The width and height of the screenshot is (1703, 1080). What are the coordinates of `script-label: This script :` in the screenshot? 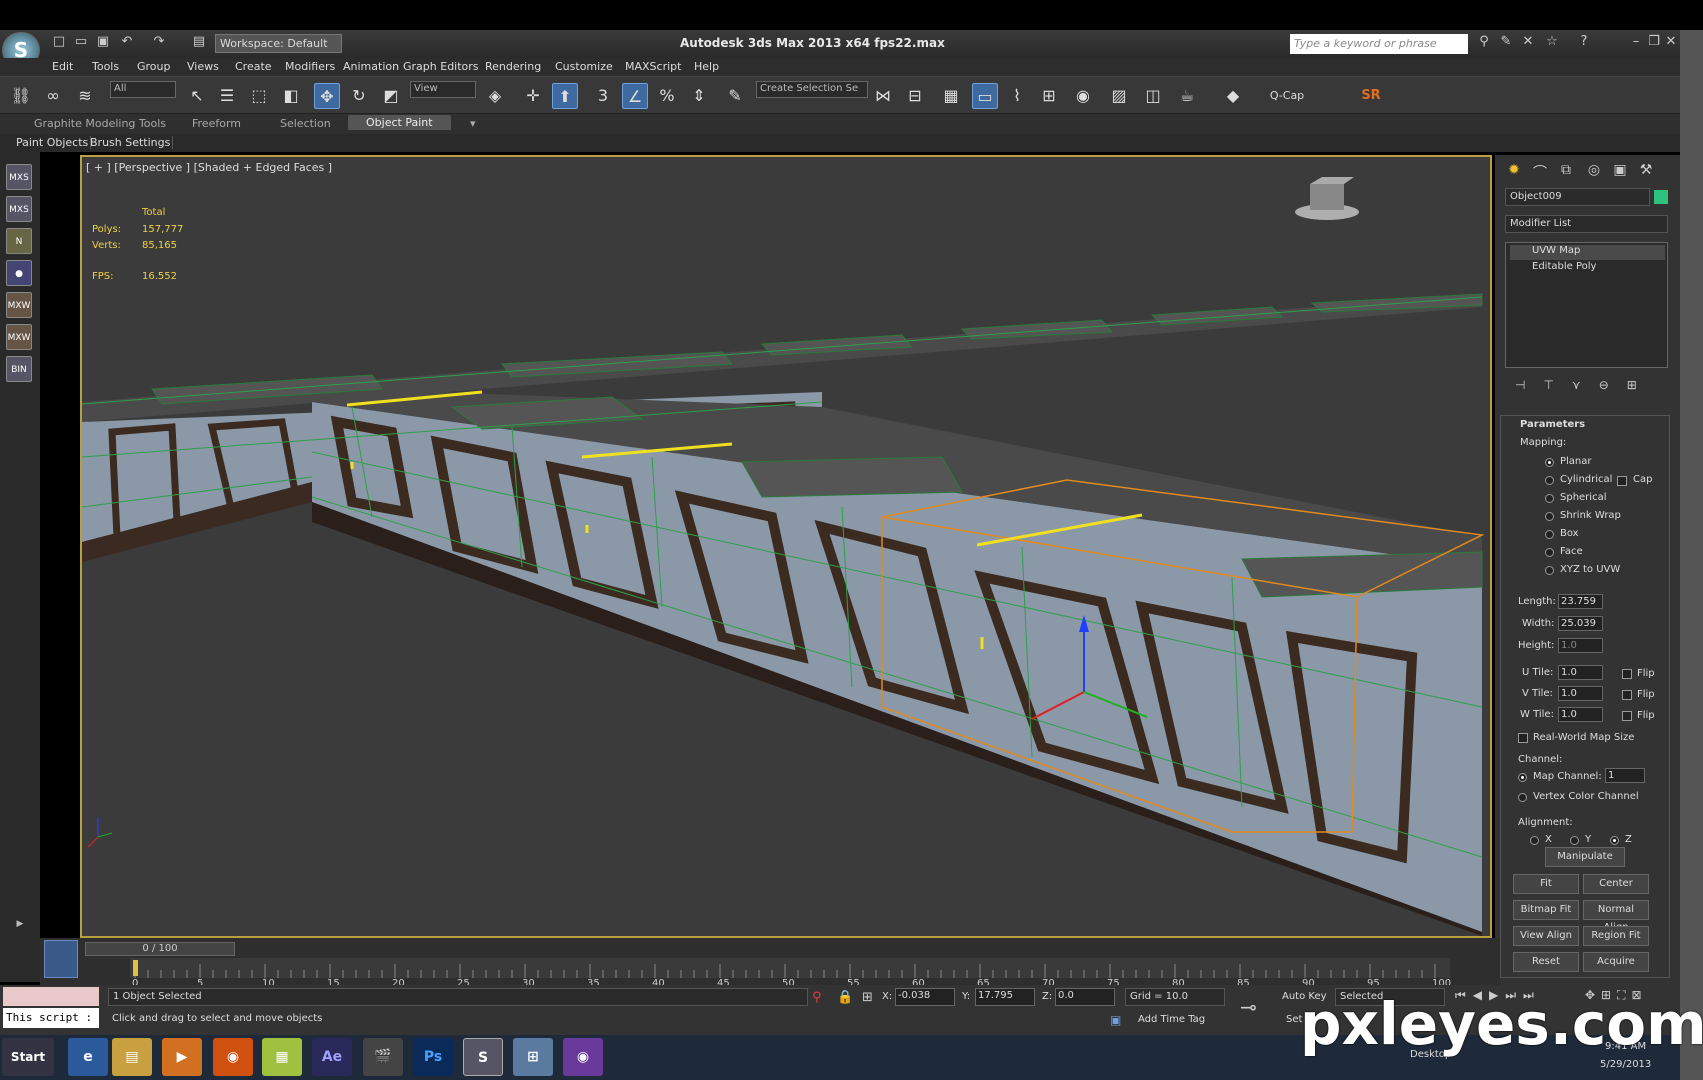 It's located at (51, 1018).